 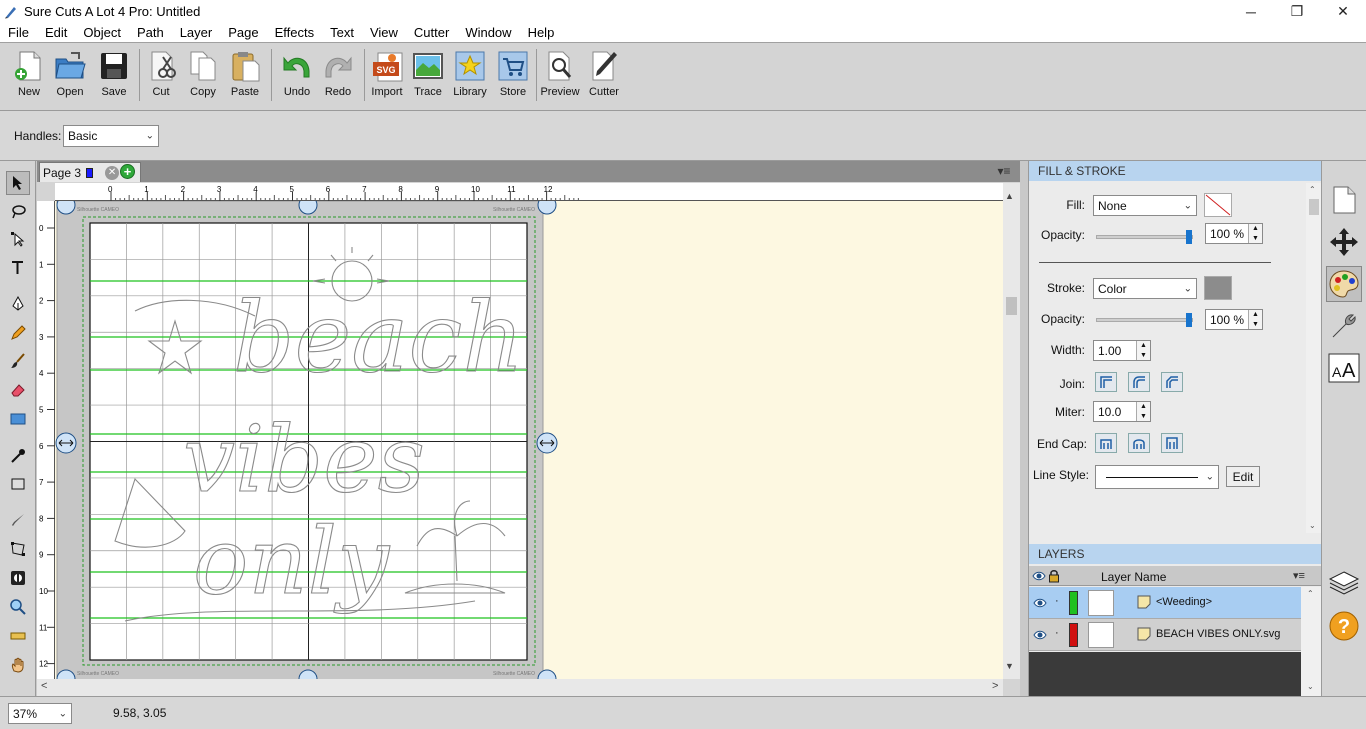 What do you see at coordinates (995, 686) in the screenshot?
I see `scroll-right-icon: >` at bounding box center [995, 686].